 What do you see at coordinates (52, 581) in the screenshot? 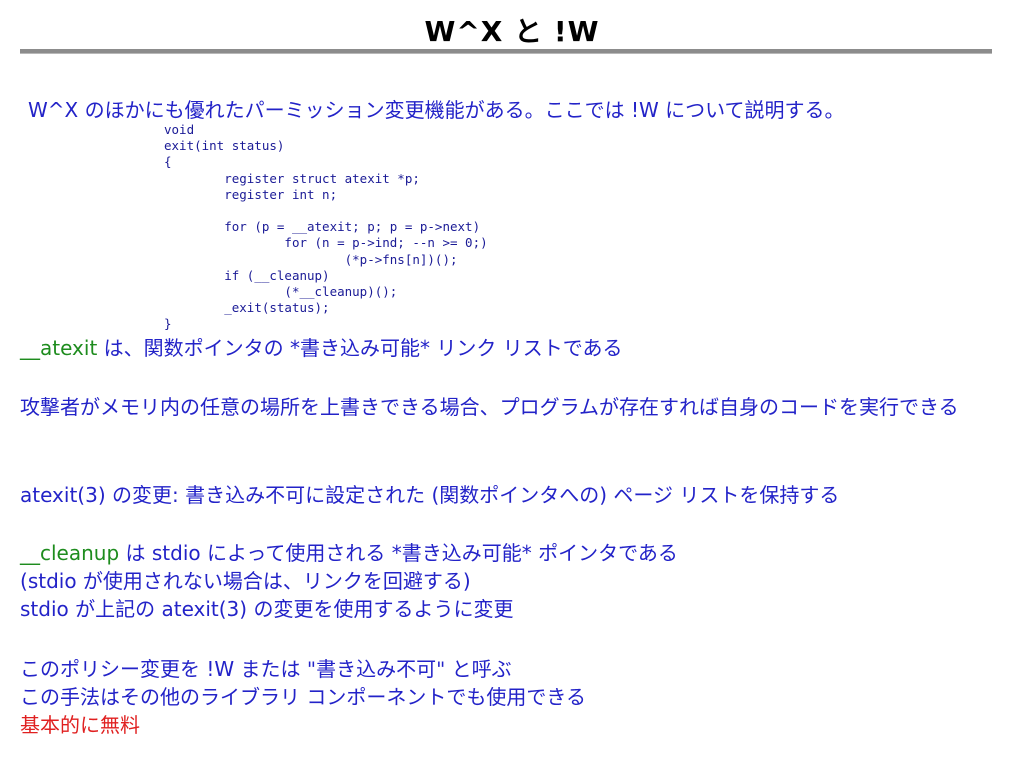
I see `cleanup-line-2-stdio: stdio` at bounding box center [52, 581].